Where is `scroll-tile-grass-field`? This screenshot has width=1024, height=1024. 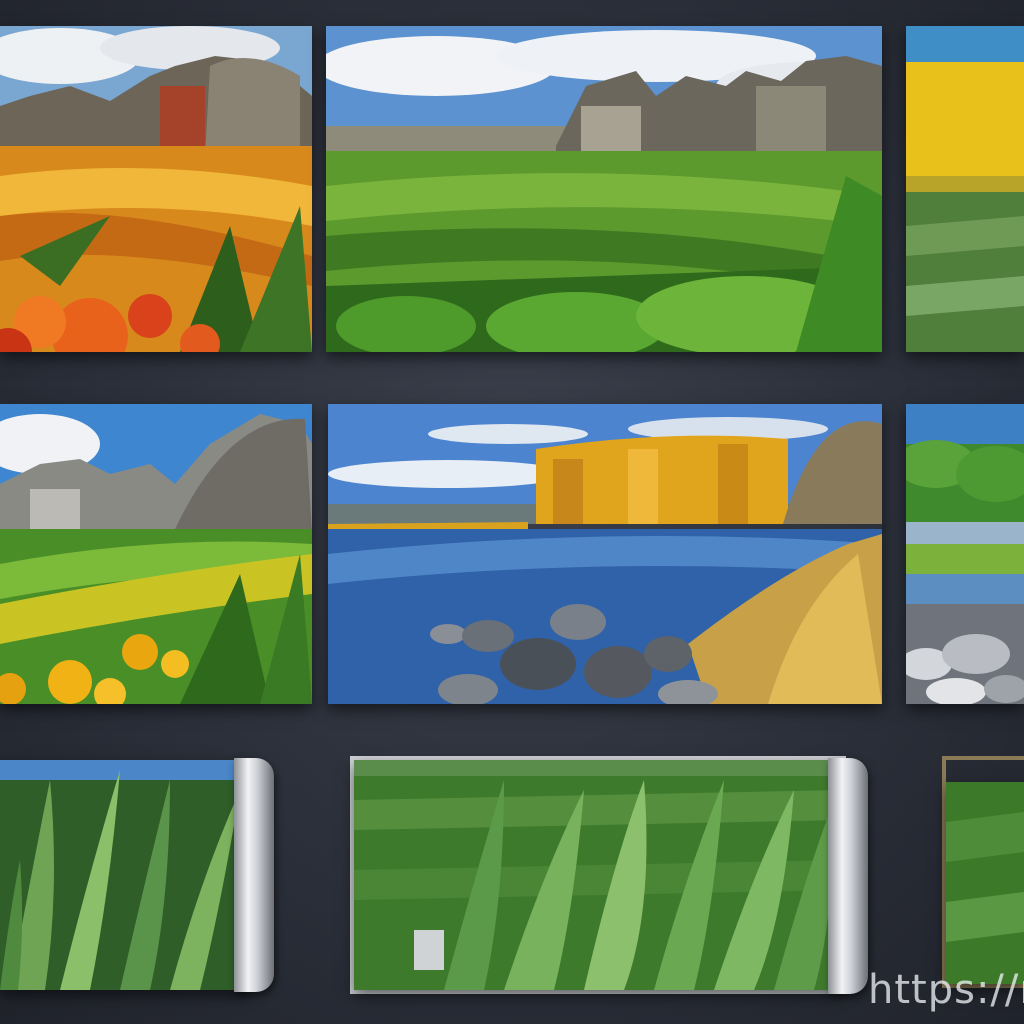 scroll-tile-grass-field is located at coordinates (598, 875).